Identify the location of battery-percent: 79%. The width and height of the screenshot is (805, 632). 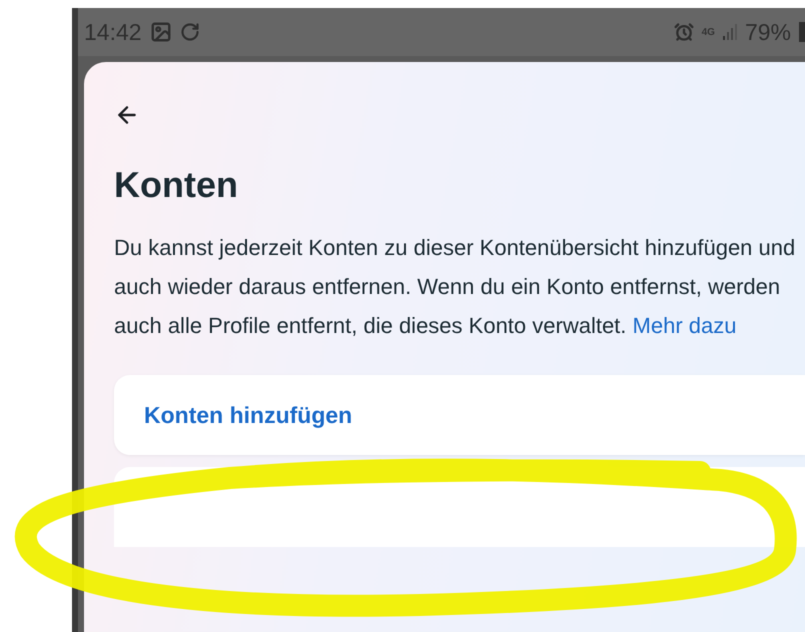
(767, 32).